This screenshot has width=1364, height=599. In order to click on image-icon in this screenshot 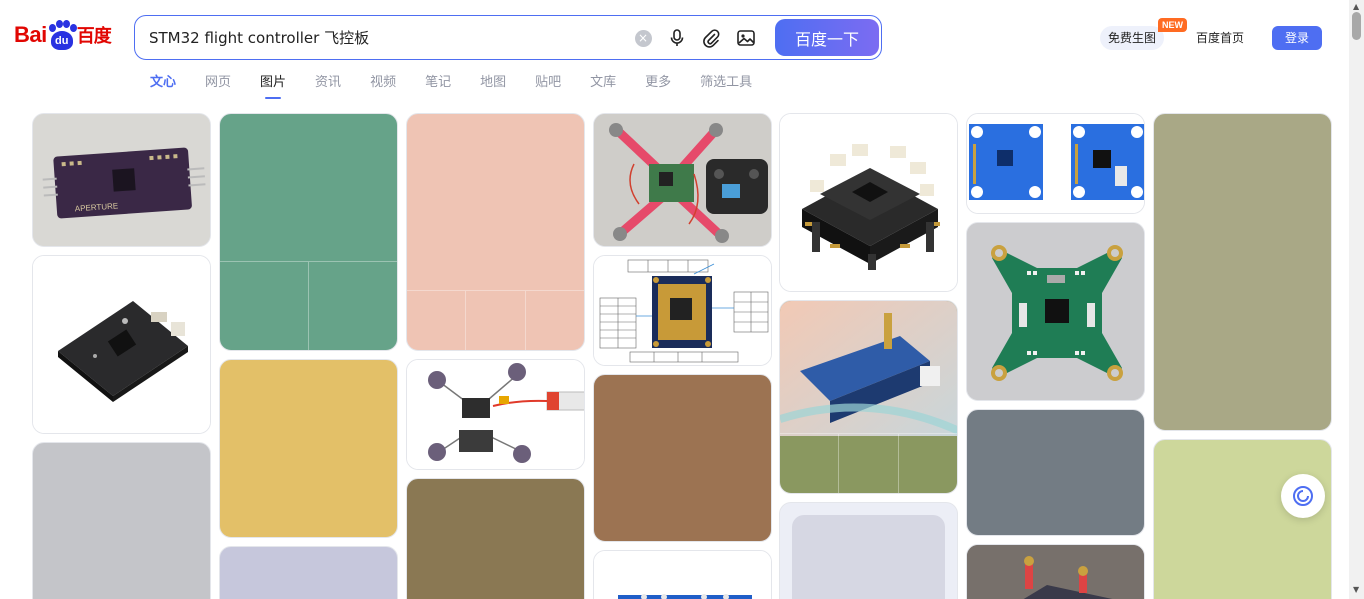, I will do `click(746, 38)`.